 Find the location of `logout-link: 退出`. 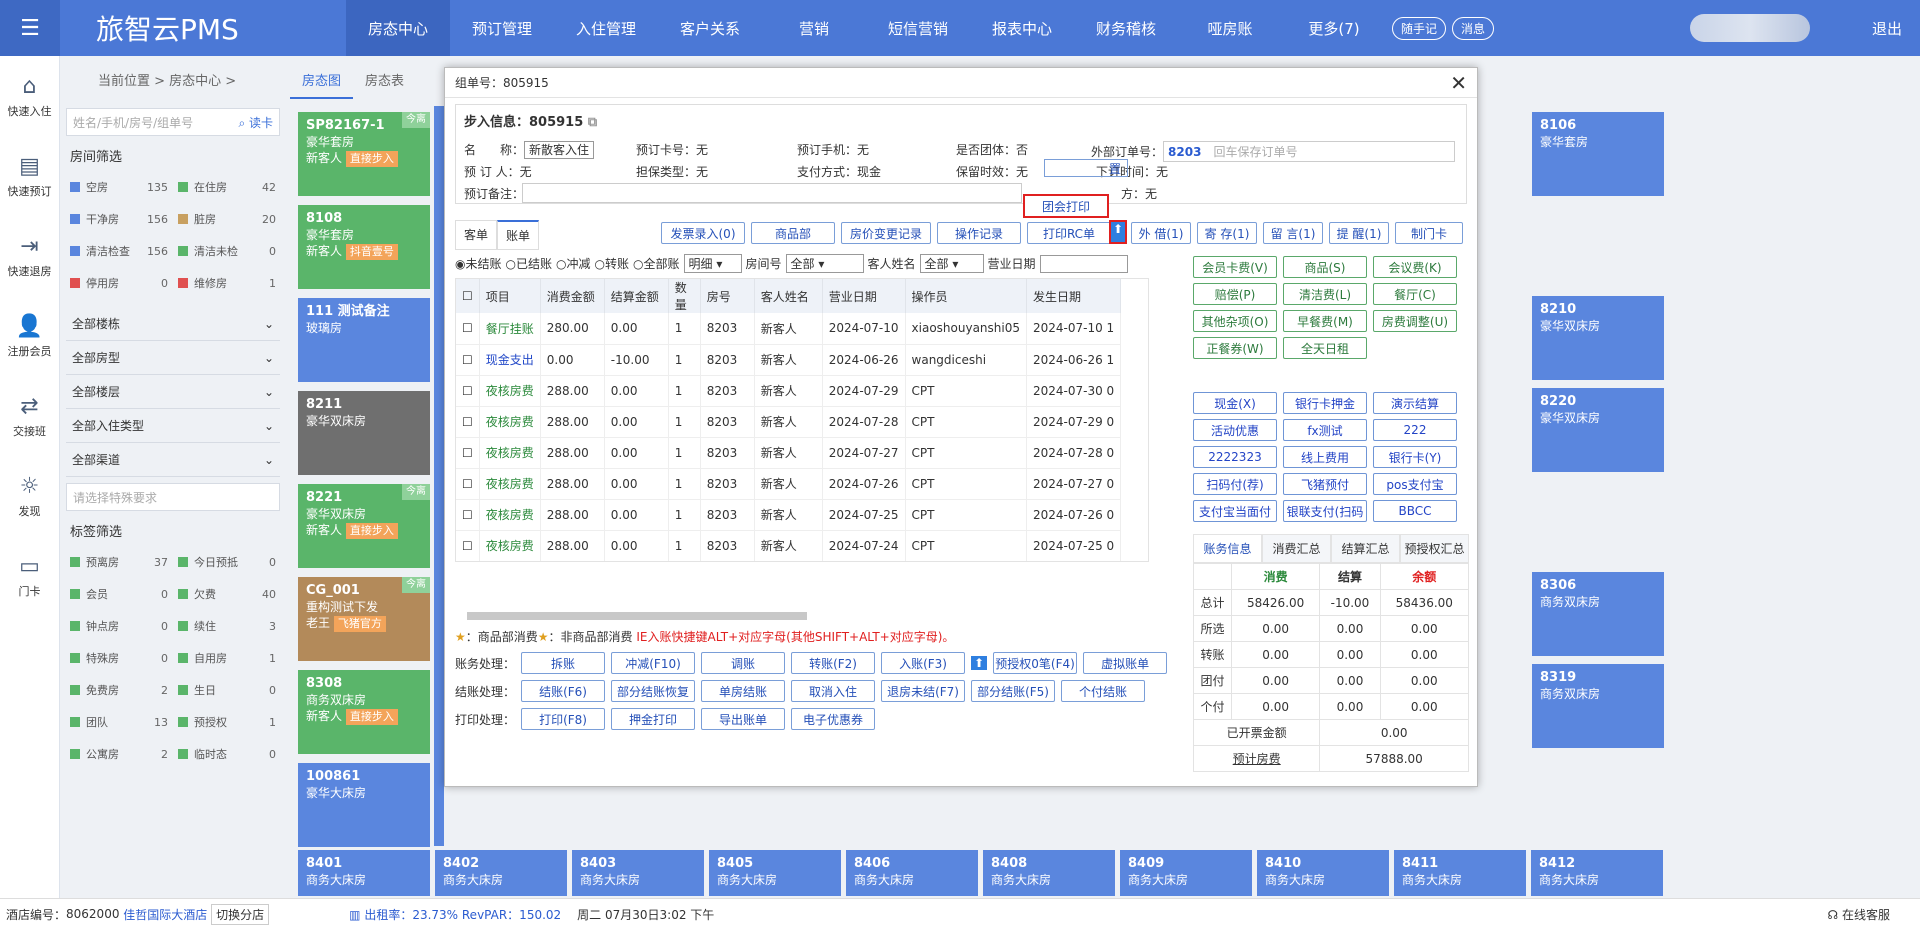

logout-link: 退出 is located at coordinates (1887, 28).